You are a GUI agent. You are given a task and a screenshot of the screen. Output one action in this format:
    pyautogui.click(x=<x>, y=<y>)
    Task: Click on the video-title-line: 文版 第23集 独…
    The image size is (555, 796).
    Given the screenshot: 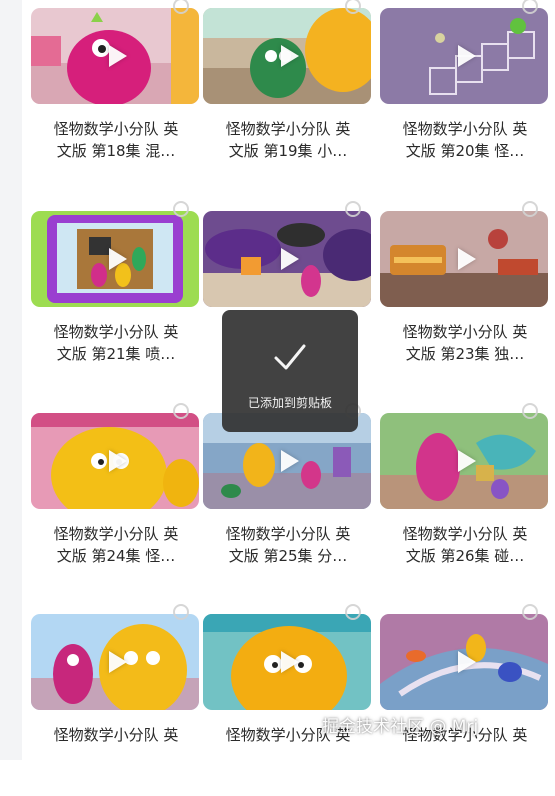 What is the action you would take?
    pyautogui.click(x=465, y=354)
    